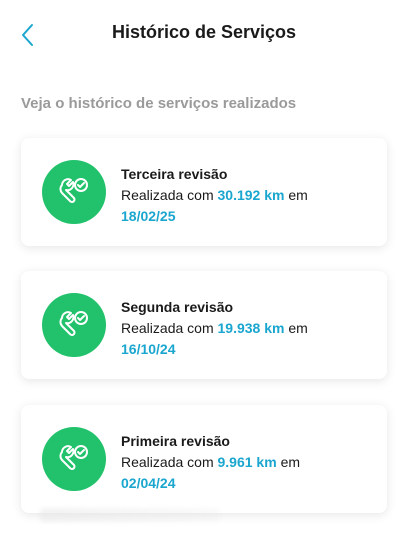  I want to click on service-mileage-line: Realizada com 9.961 km em, so click(246, 462).